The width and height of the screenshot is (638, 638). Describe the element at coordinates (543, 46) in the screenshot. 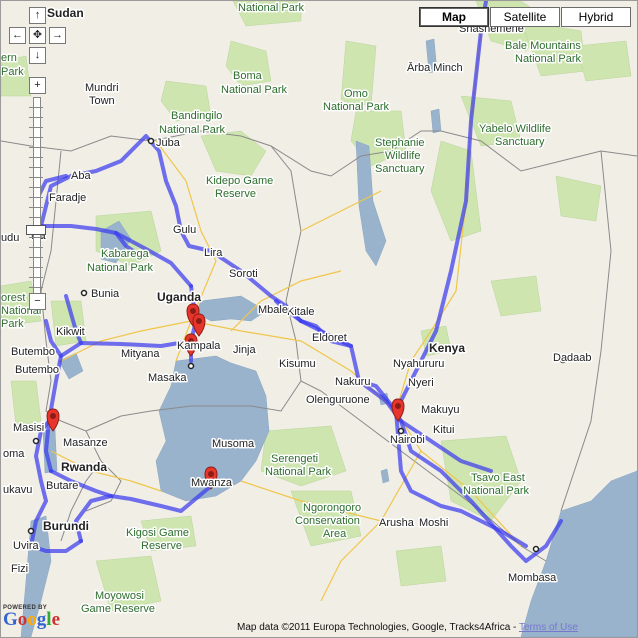

I see `label-bale-1: Bale Mountains` at that location.